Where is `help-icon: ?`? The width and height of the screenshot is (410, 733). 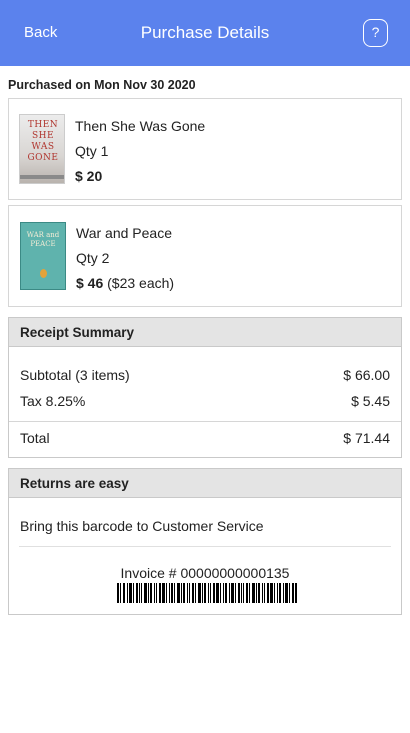 help-icon: ? is located at coordinates (375, 32).